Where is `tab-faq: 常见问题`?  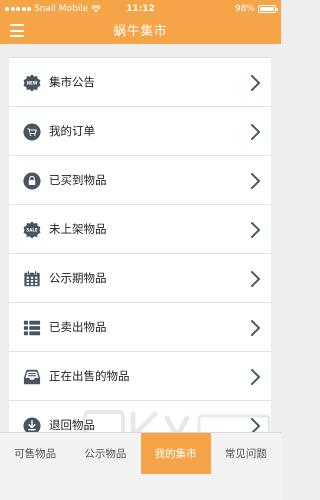 tab-faq: 常见问题 is located at coordinates (246, 453).